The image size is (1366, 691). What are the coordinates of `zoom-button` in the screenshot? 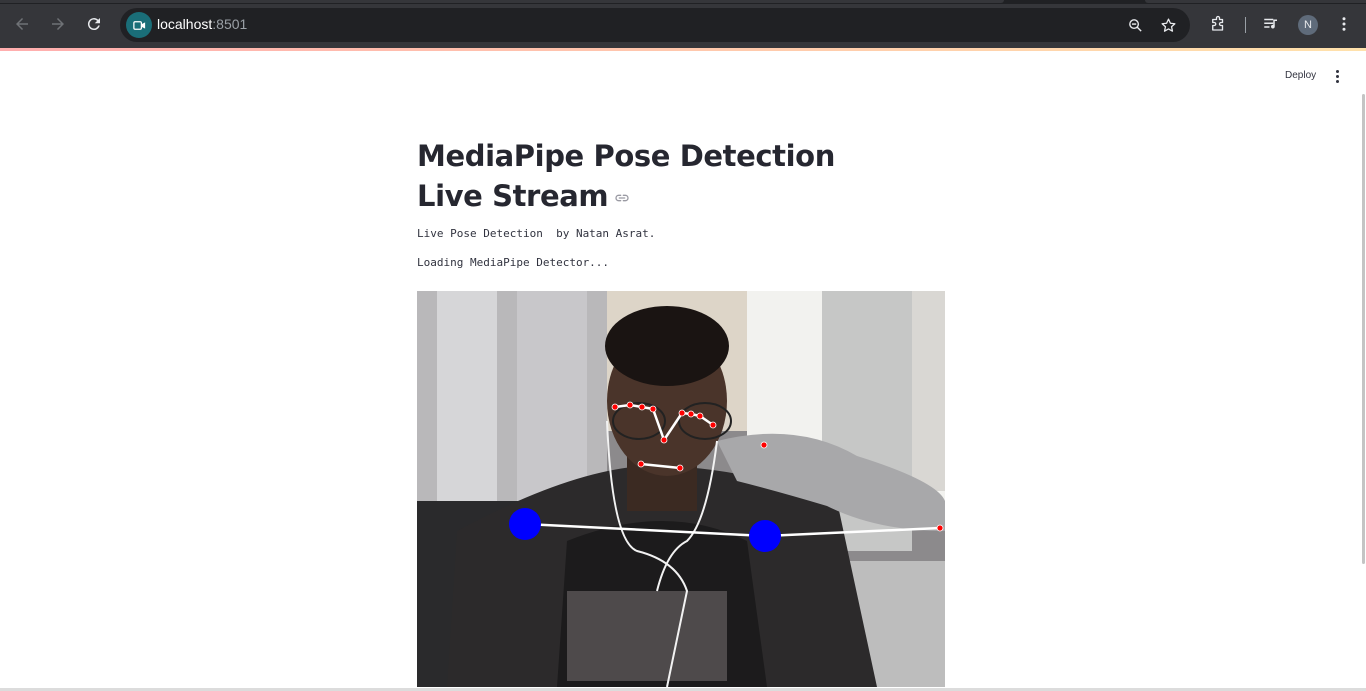 It's located at (1135, 25).